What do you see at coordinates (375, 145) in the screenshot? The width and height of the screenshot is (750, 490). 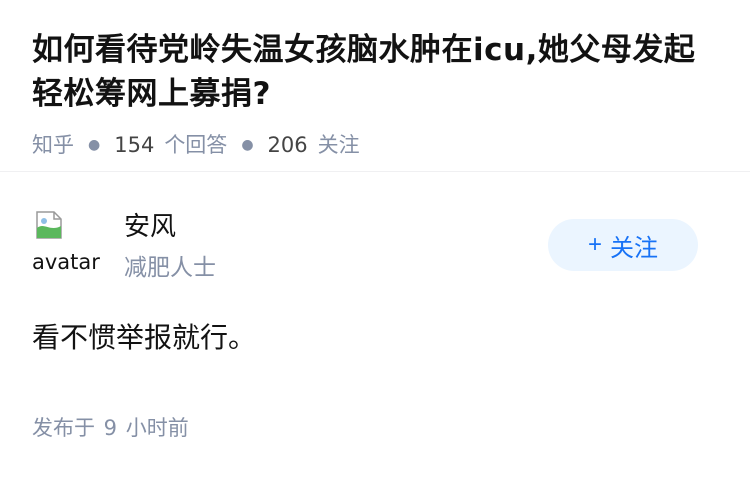 I see `question-meta: 知乎 ● 154 个回答 ● 206 关注` at bounding box center [375, 145].